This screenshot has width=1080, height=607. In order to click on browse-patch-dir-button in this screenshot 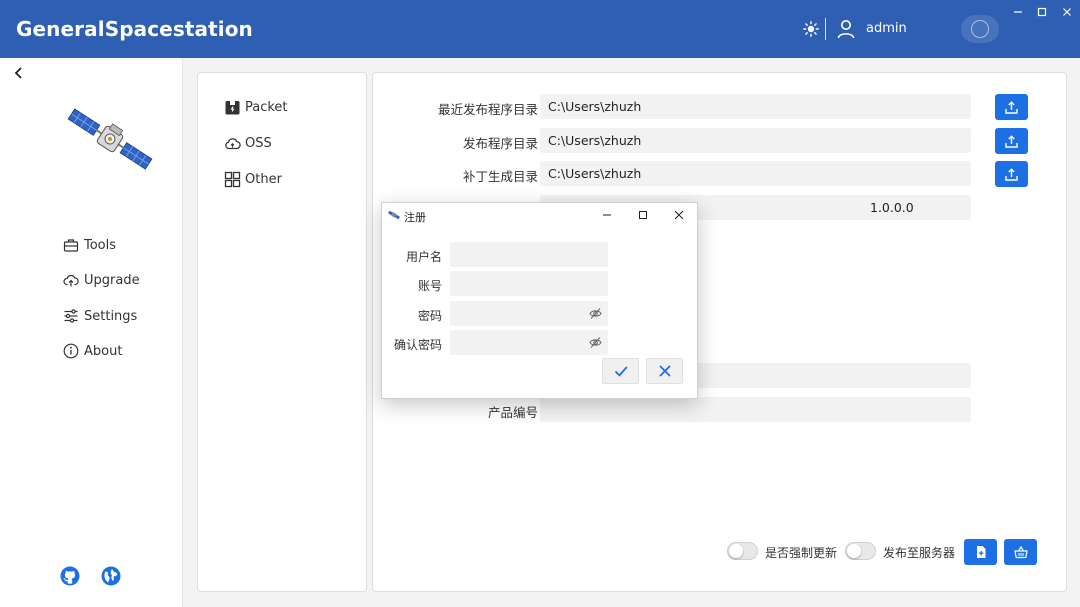, I will do `click(1011, 174)`.